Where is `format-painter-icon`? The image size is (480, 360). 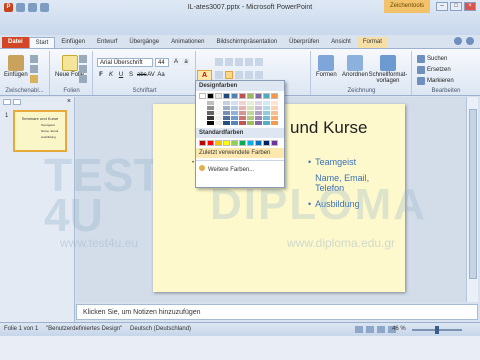
format-painter-icon is located at coordinates (34, 79).